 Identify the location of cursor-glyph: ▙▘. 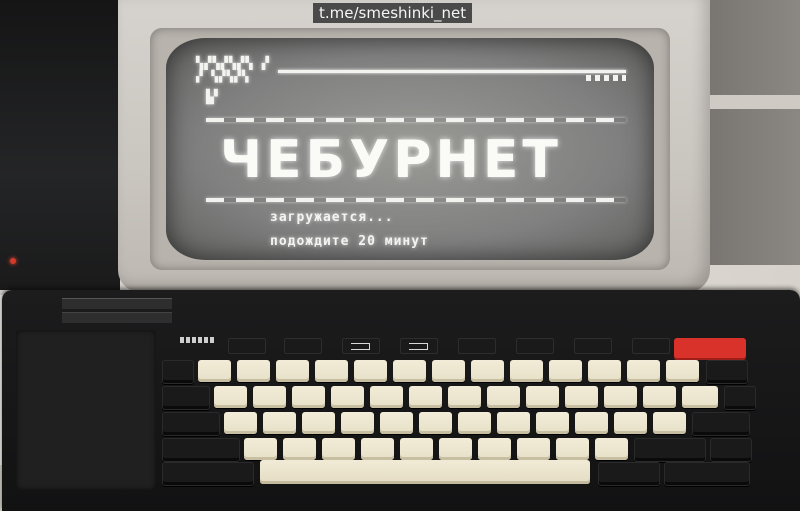
(214, 97).